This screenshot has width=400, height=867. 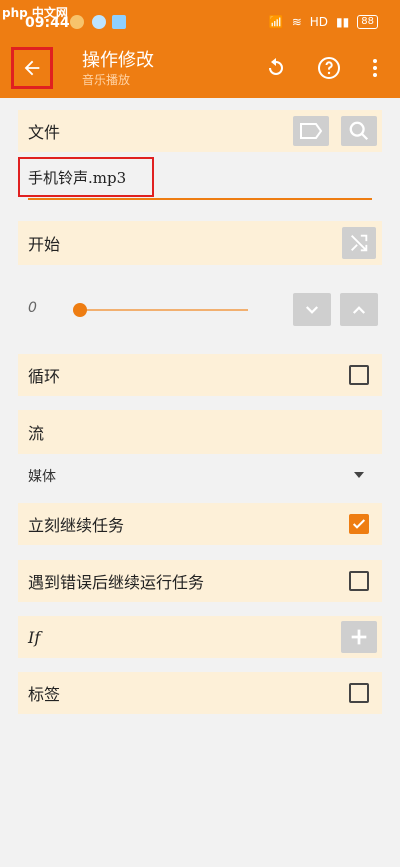 What do you see at coordinates (106, 80) in the screenshot?
I see `page-subtitle: 音乐播放` at bounding box center [106, 80].